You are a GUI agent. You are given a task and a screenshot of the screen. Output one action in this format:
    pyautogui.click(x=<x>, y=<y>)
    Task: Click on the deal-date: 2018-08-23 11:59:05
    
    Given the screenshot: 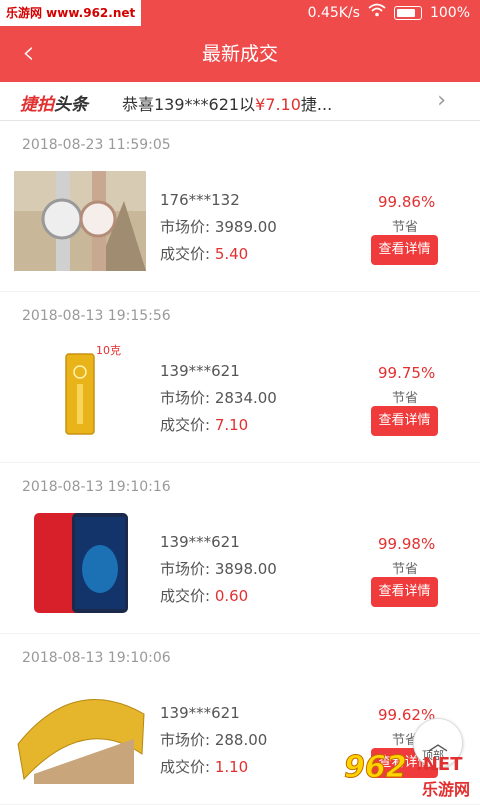 What is the action you would take?
    pyautogui.click(x=96, y=145)
    